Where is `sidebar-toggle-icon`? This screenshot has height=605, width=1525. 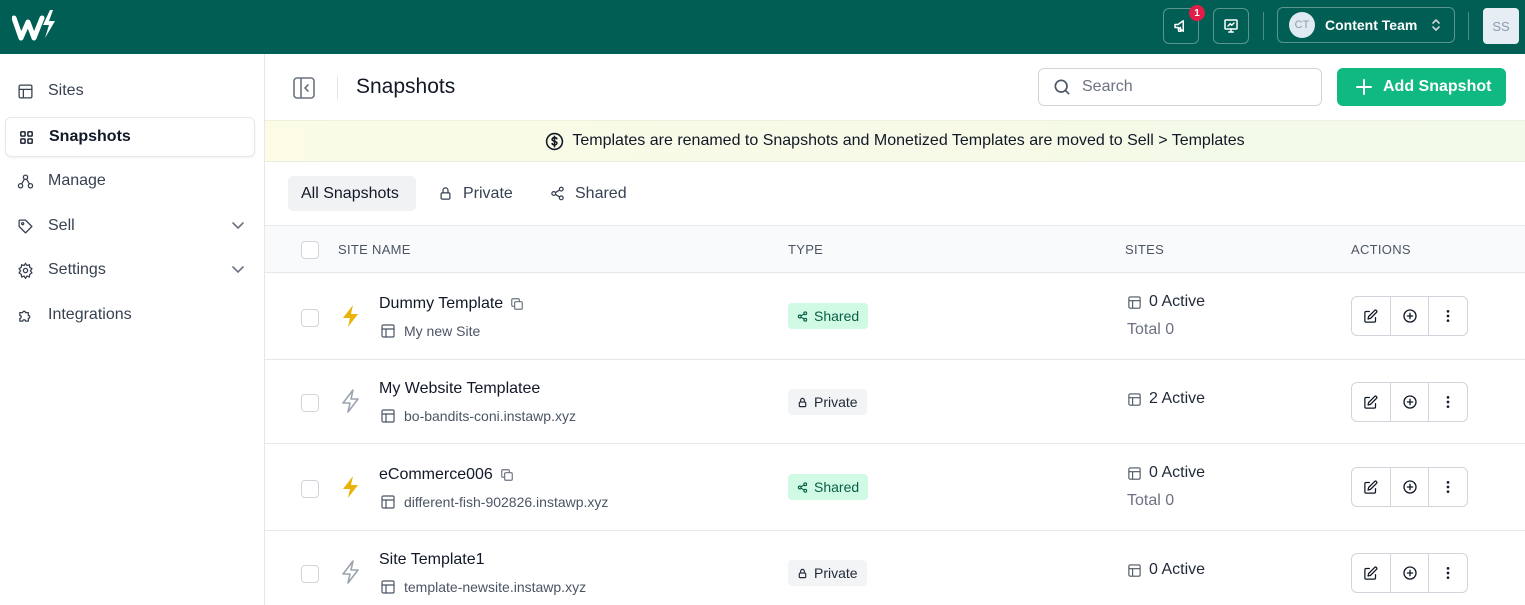
sidebar-toggle-icon is located at coordinates (304, 88).